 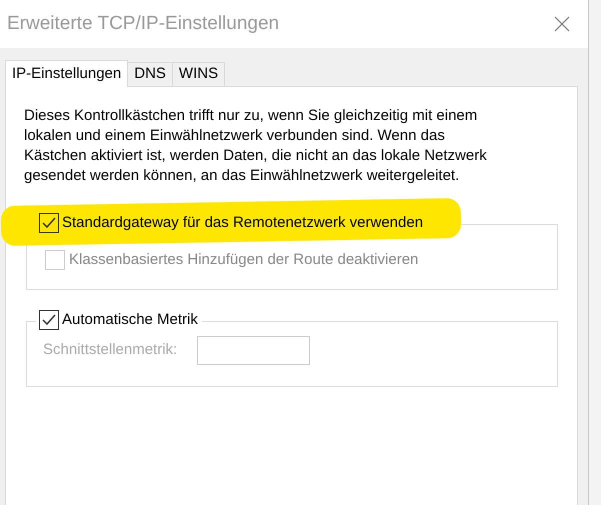 I want to click on field-label: Schnittstellenmetrik:, so click(x=110, y=350).